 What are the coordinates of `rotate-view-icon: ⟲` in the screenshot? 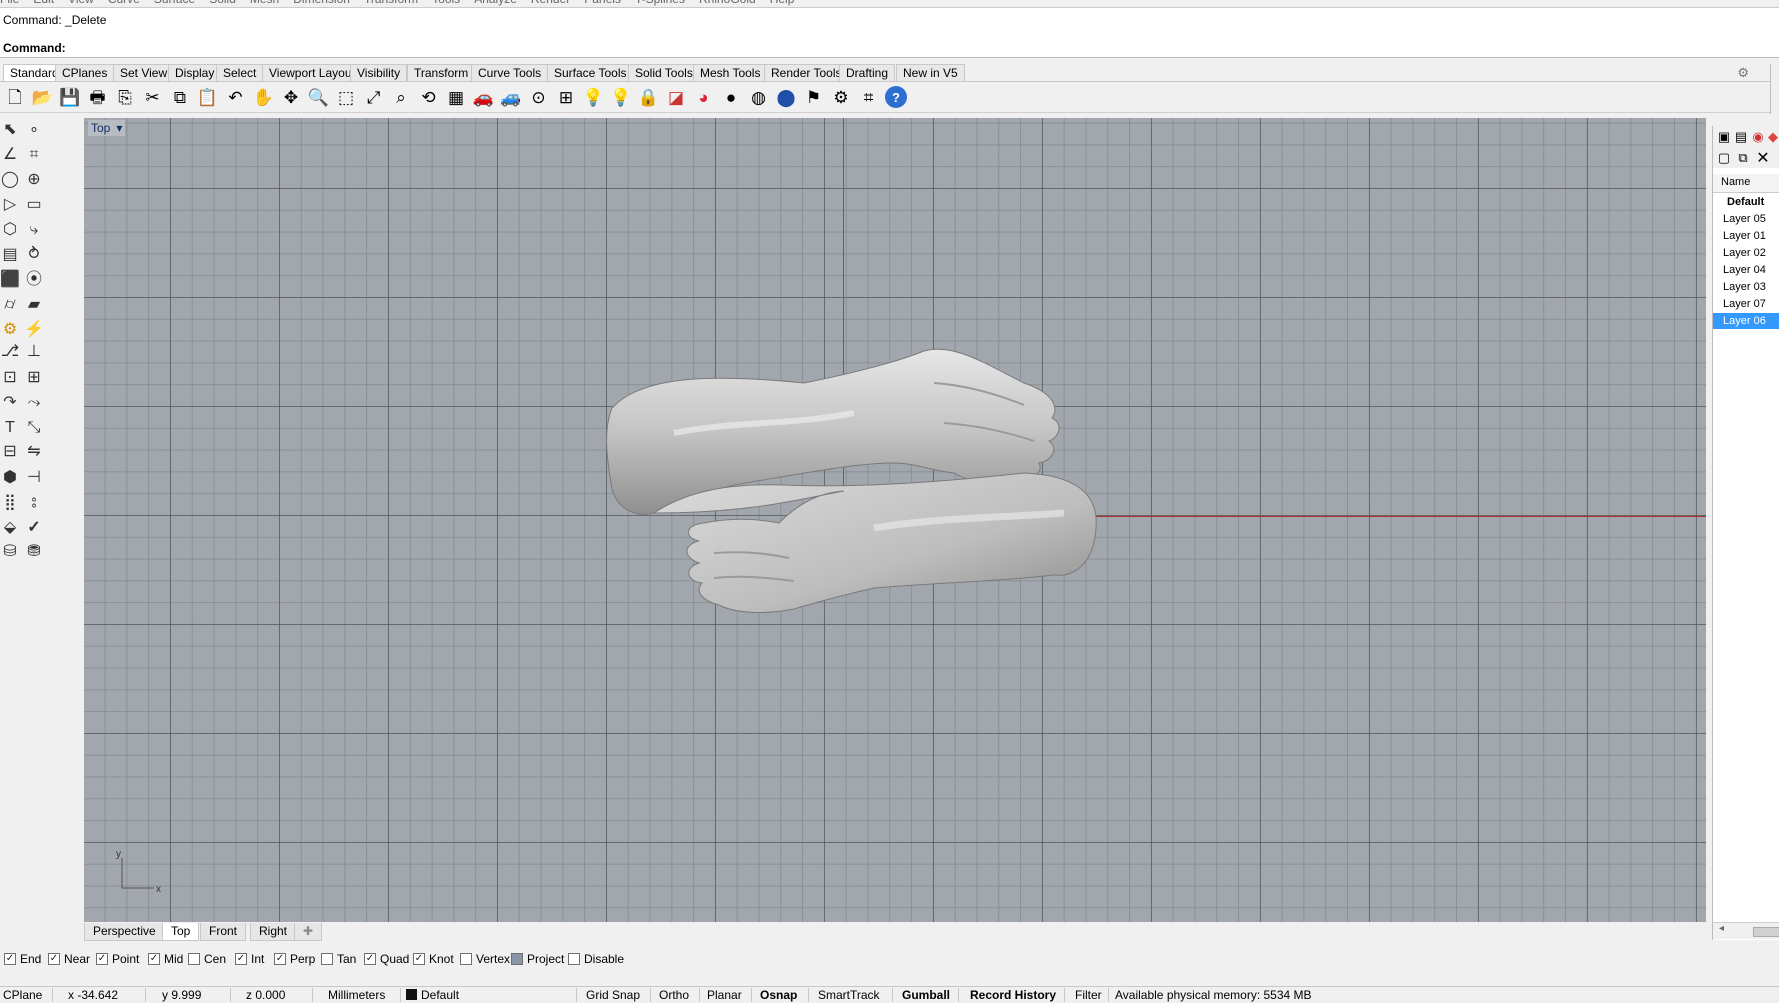 It's located at (429, 97).